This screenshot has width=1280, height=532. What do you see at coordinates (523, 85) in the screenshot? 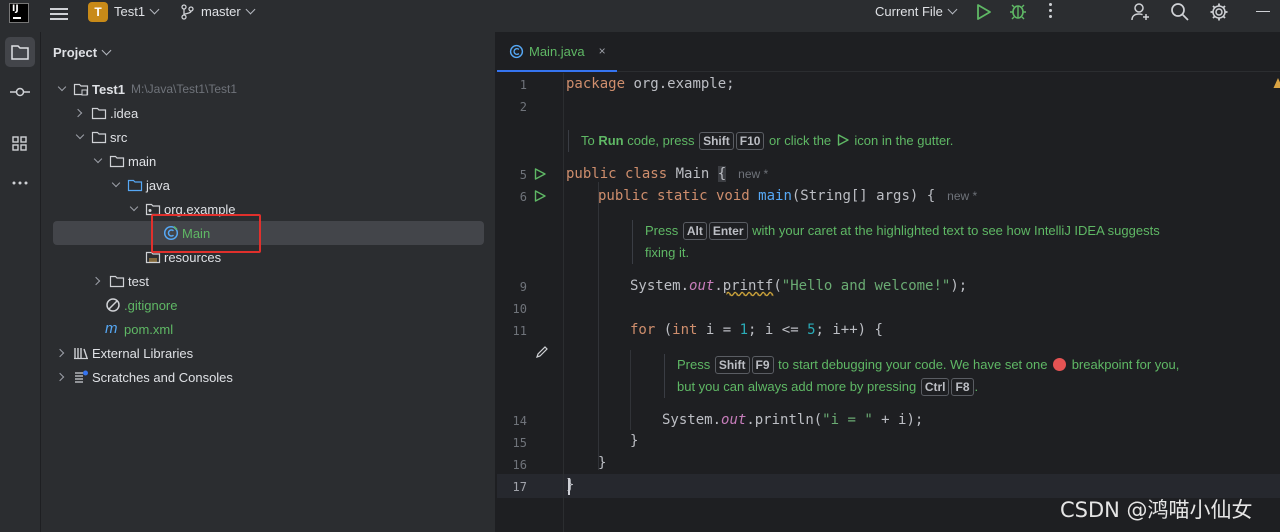
I see `line-number: 1` at bounding box center [523, 85].